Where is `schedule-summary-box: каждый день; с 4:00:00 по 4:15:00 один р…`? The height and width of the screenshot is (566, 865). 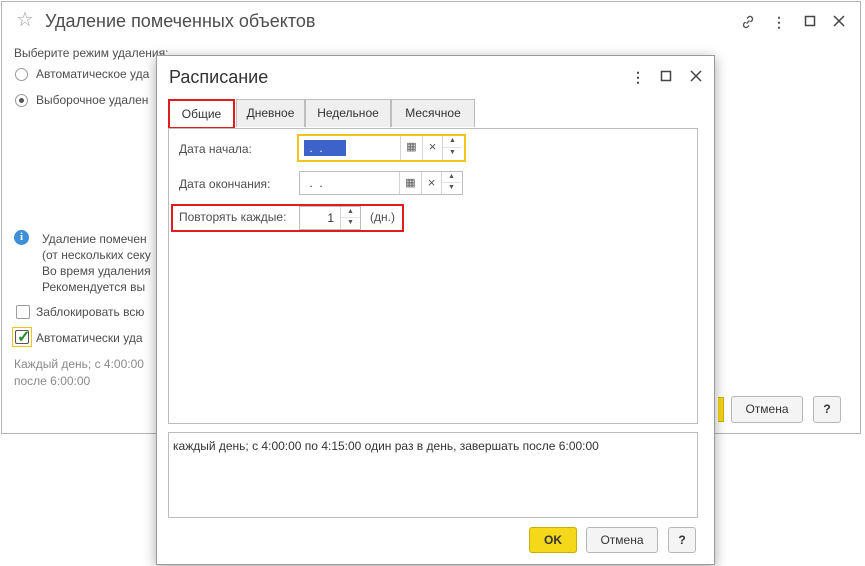 schedule-summary-box: каждый день; с 4:00:00 по 4:15:00 один р… is located at coordinates (433, 475).